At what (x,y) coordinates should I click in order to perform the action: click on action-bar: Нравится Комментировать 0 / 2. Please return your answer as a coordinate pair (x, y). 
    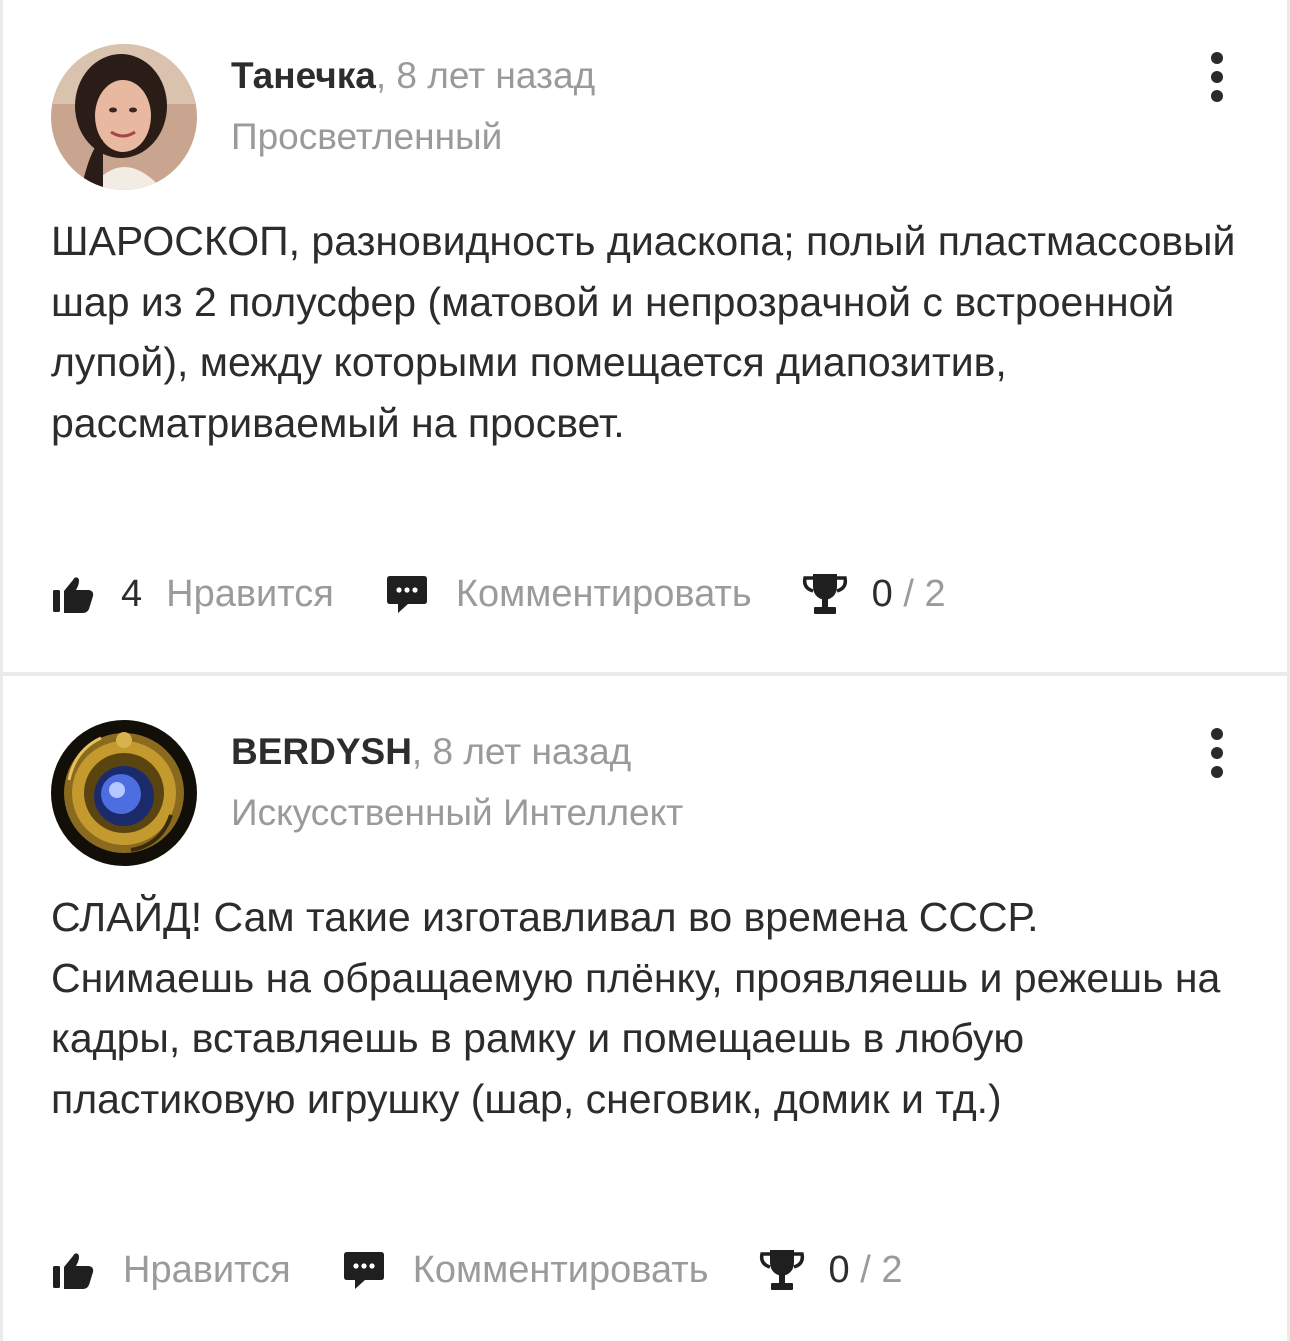
    Looking at the image, I should click on (476, 1270).